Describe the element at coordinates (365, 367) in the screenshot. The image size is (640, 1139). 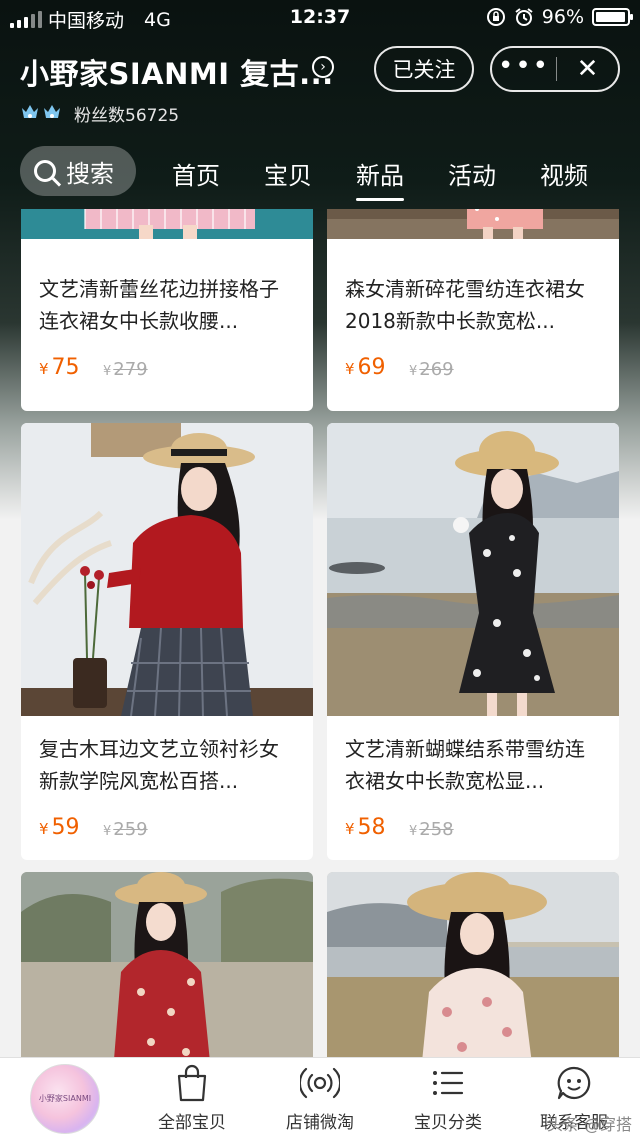
I see `product-price: ¥69` at that location.